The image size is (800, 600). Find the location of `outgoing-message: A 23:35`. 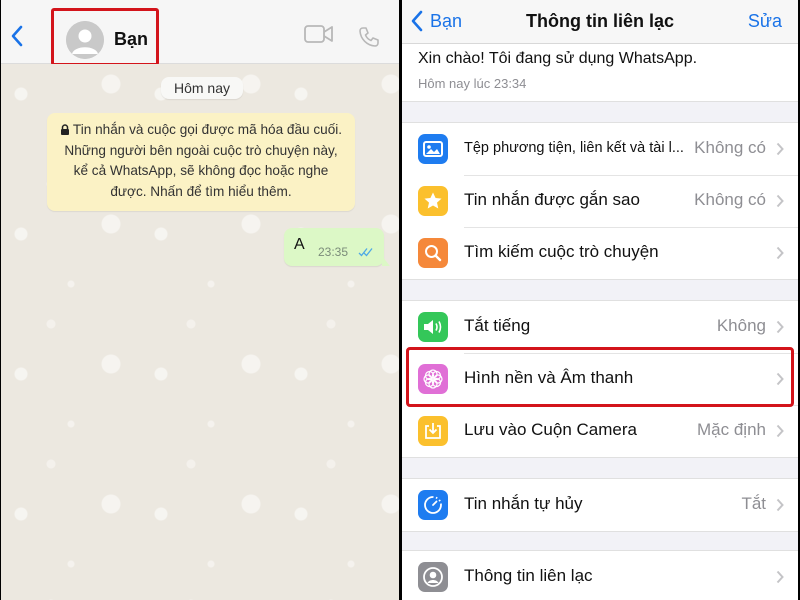

outgoing-message: A 23:35 is located at coordinates (337, 247).